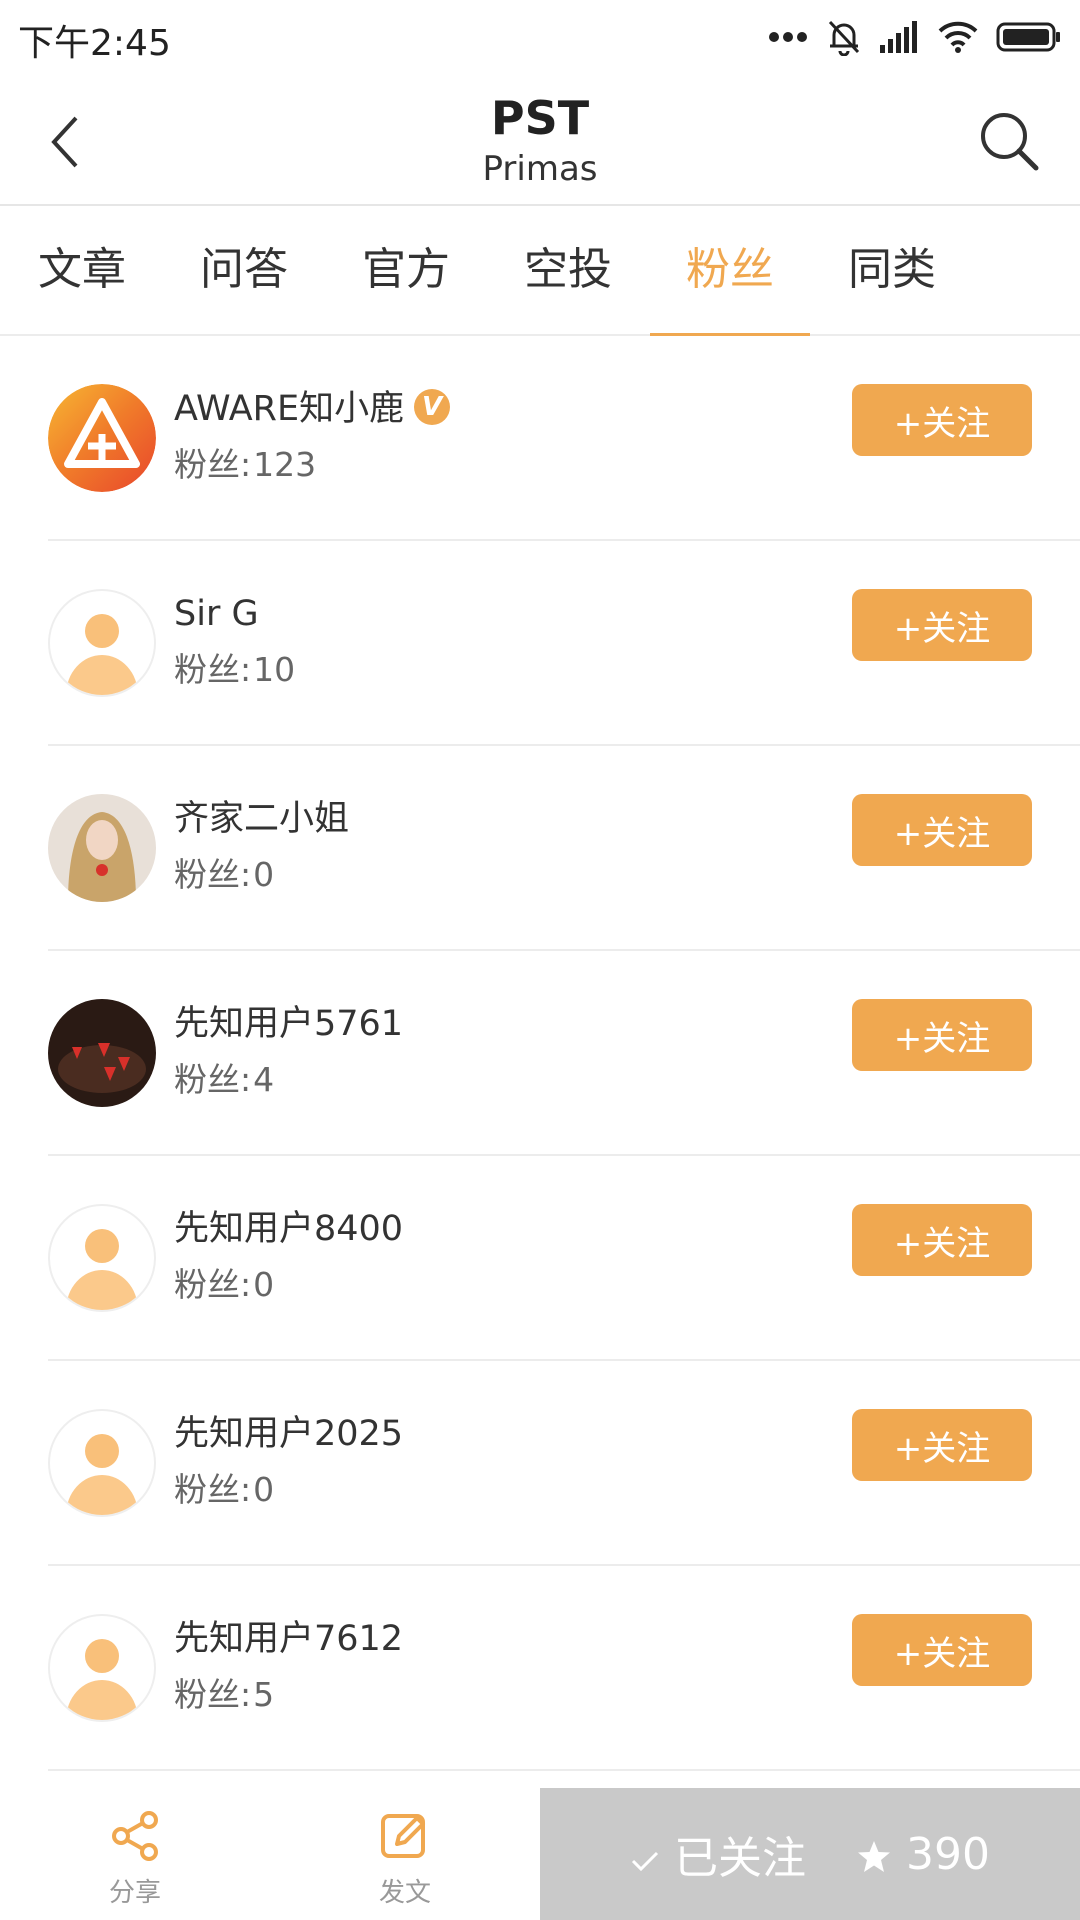  Describe the element at coordinates (289, 1434) in the screenshot. I see `user-name: 先知用户2025` at that location.